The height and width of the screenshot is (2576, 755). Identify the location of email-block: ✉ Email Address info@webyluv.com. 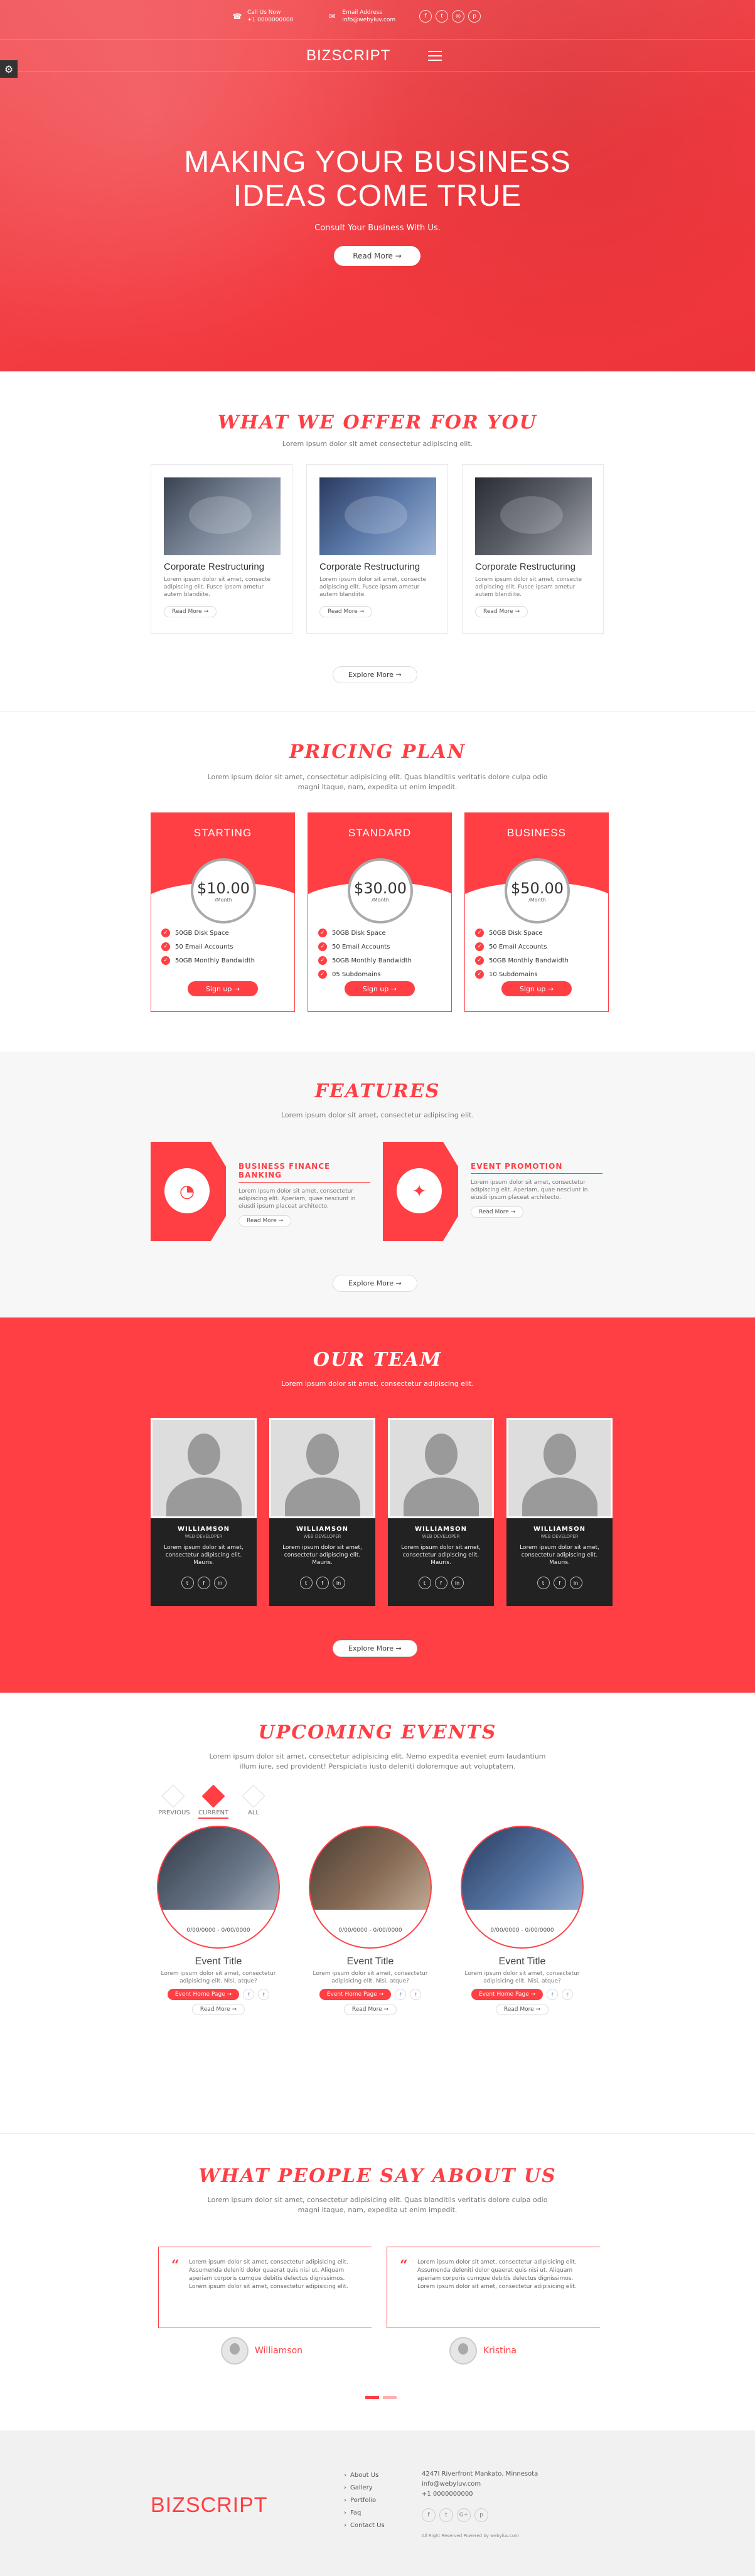
(361, 16).